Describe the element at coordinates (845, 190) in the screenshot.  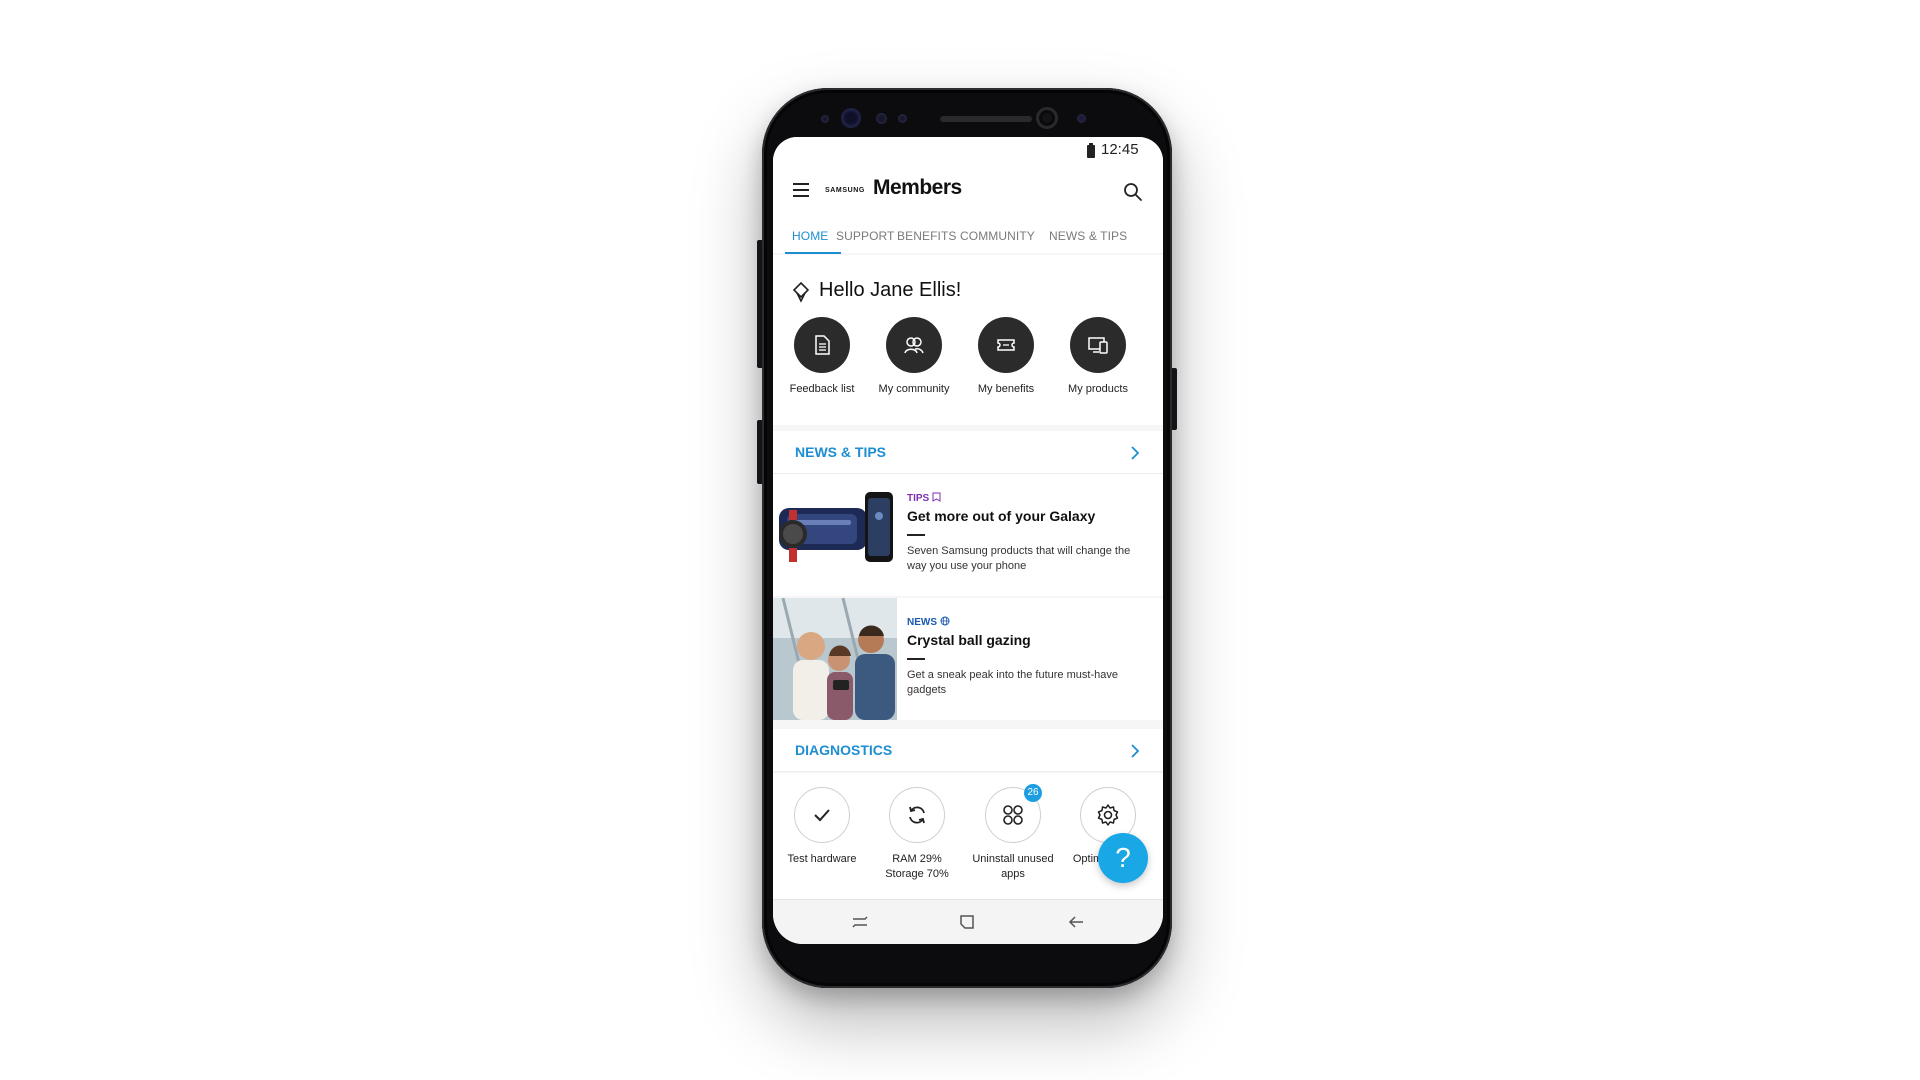
I see `brand-samsung: SAMSUNG` at that location.